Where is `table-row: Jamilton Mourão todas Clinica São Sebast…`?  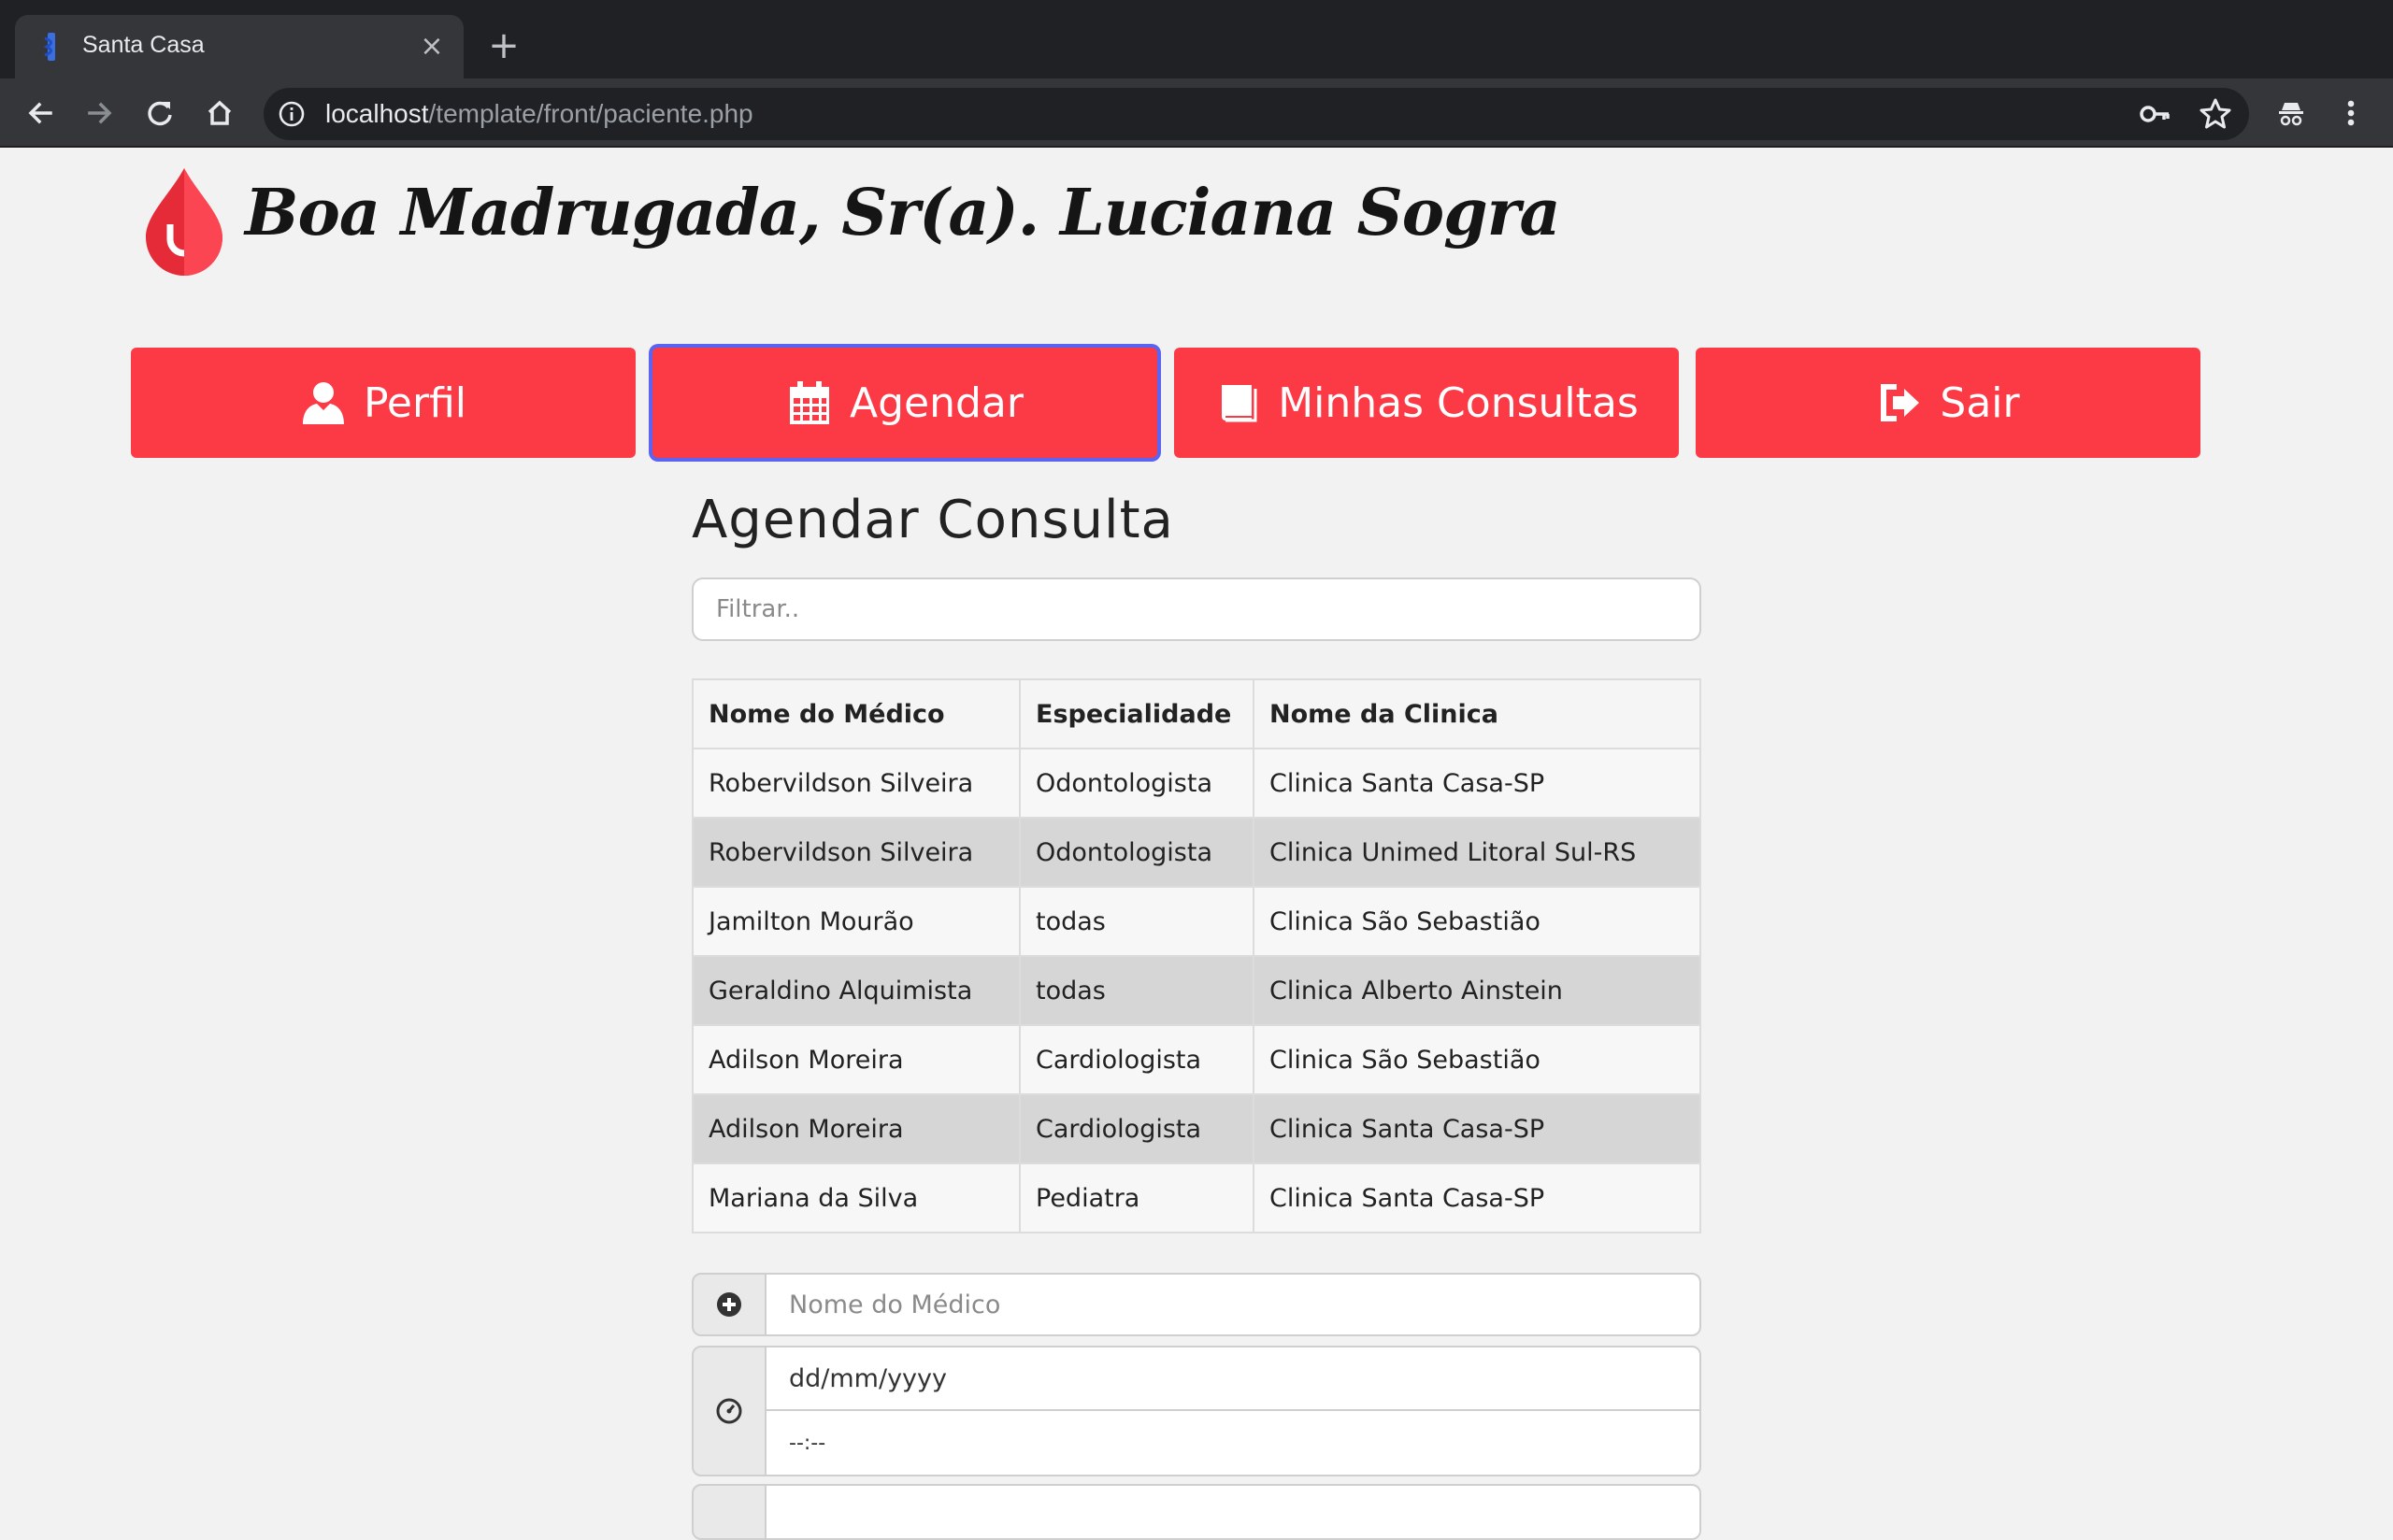 table-row: Jamilton Mourão todas Clinica São Sebast… is located at coordinates (1196, 921).